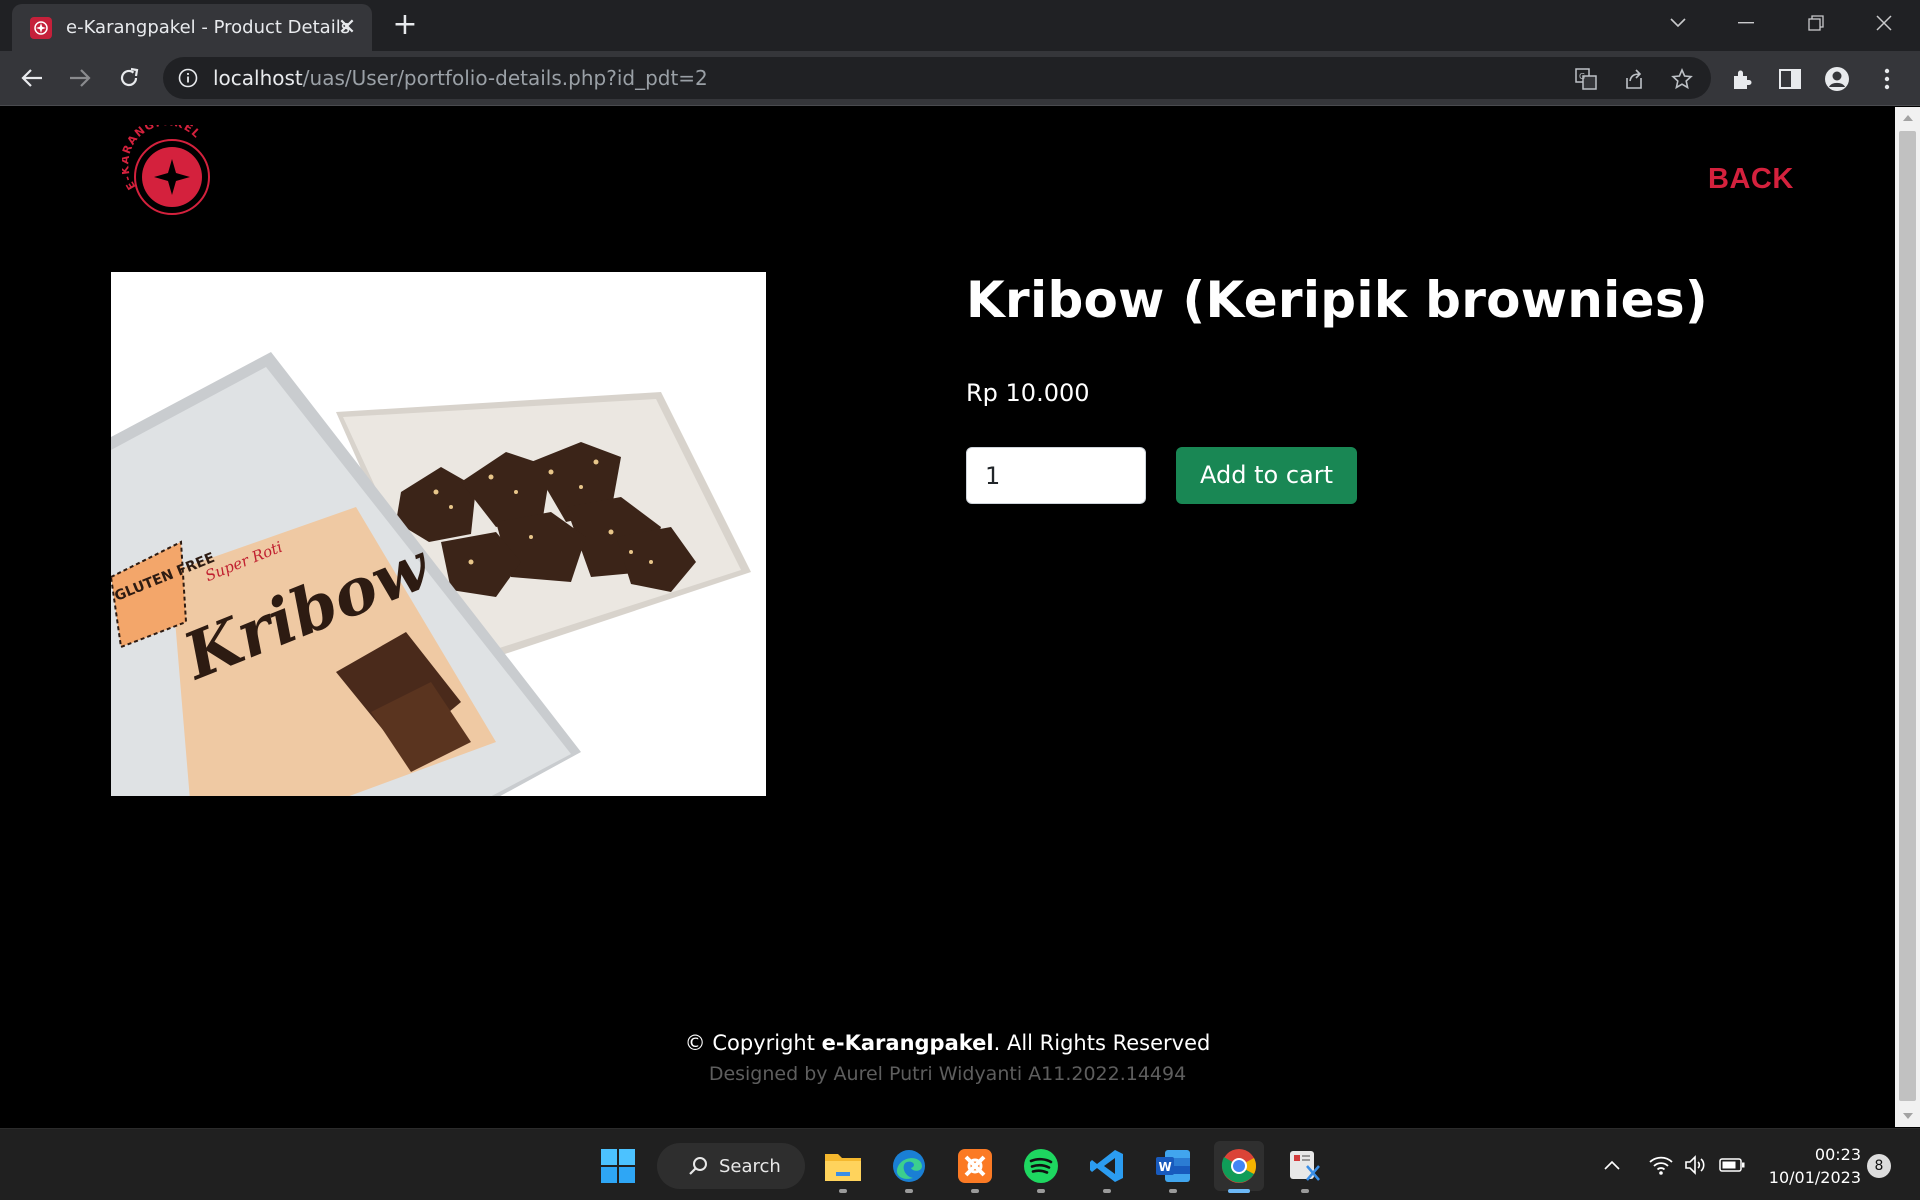  I want to click on product-photo-illustration: GLUTEN FREE Super Roti Kribow, so click(431, 574).